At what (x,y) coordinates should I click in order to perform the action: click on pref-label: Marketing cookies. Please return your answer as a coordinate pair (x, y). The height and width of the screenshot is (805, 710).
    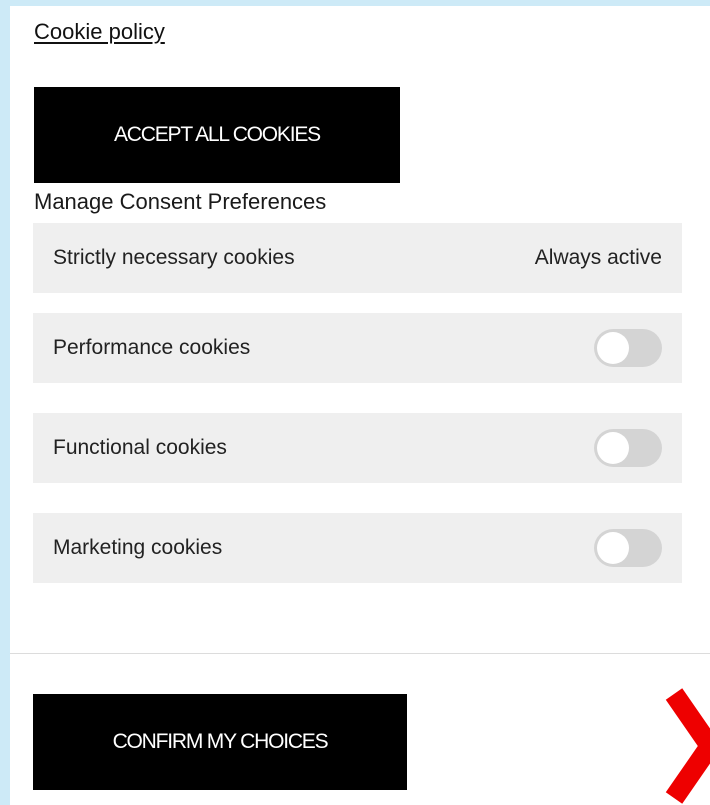
    Looking at the image, I should click on (138, 547).